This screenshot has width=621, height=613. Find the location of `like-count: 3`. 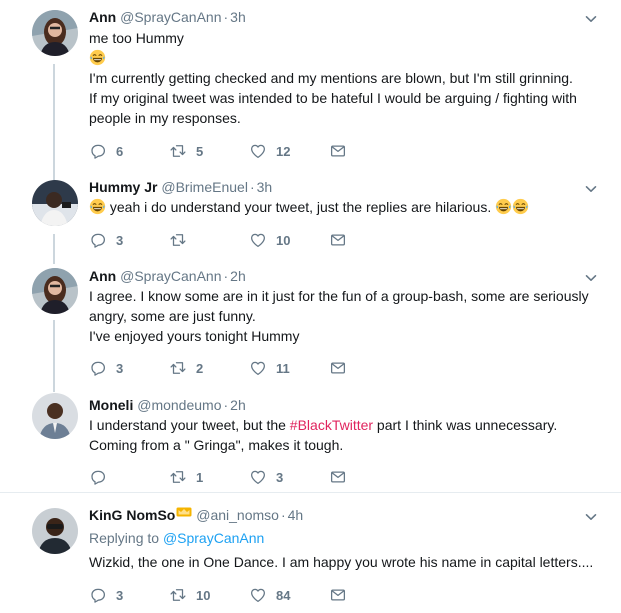

like-count: 3 is located at coordinates (280, 477).